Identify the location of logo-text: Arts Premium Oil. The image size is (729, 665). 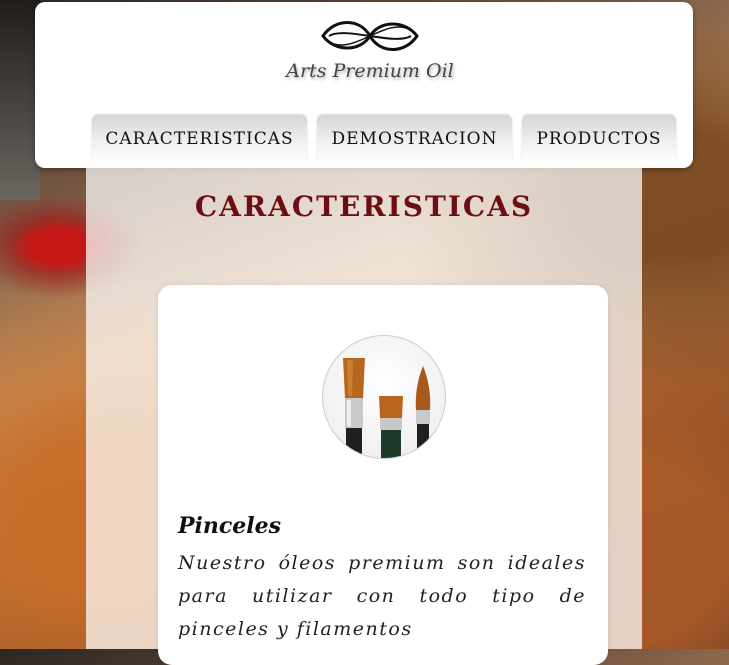
(370, 71).